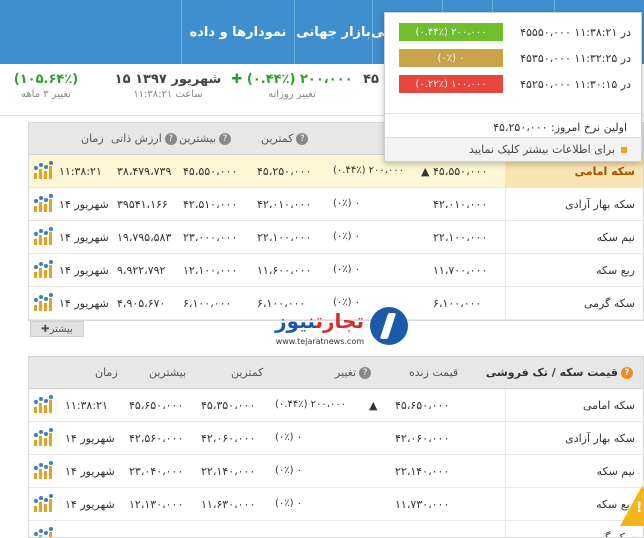 This screenshot has width=644, height=538. Describe the element at coordinates (284, 237) in the screenshot. I see `cell-low: ۲۲،۱۰۰،۰۰۰` at that location.